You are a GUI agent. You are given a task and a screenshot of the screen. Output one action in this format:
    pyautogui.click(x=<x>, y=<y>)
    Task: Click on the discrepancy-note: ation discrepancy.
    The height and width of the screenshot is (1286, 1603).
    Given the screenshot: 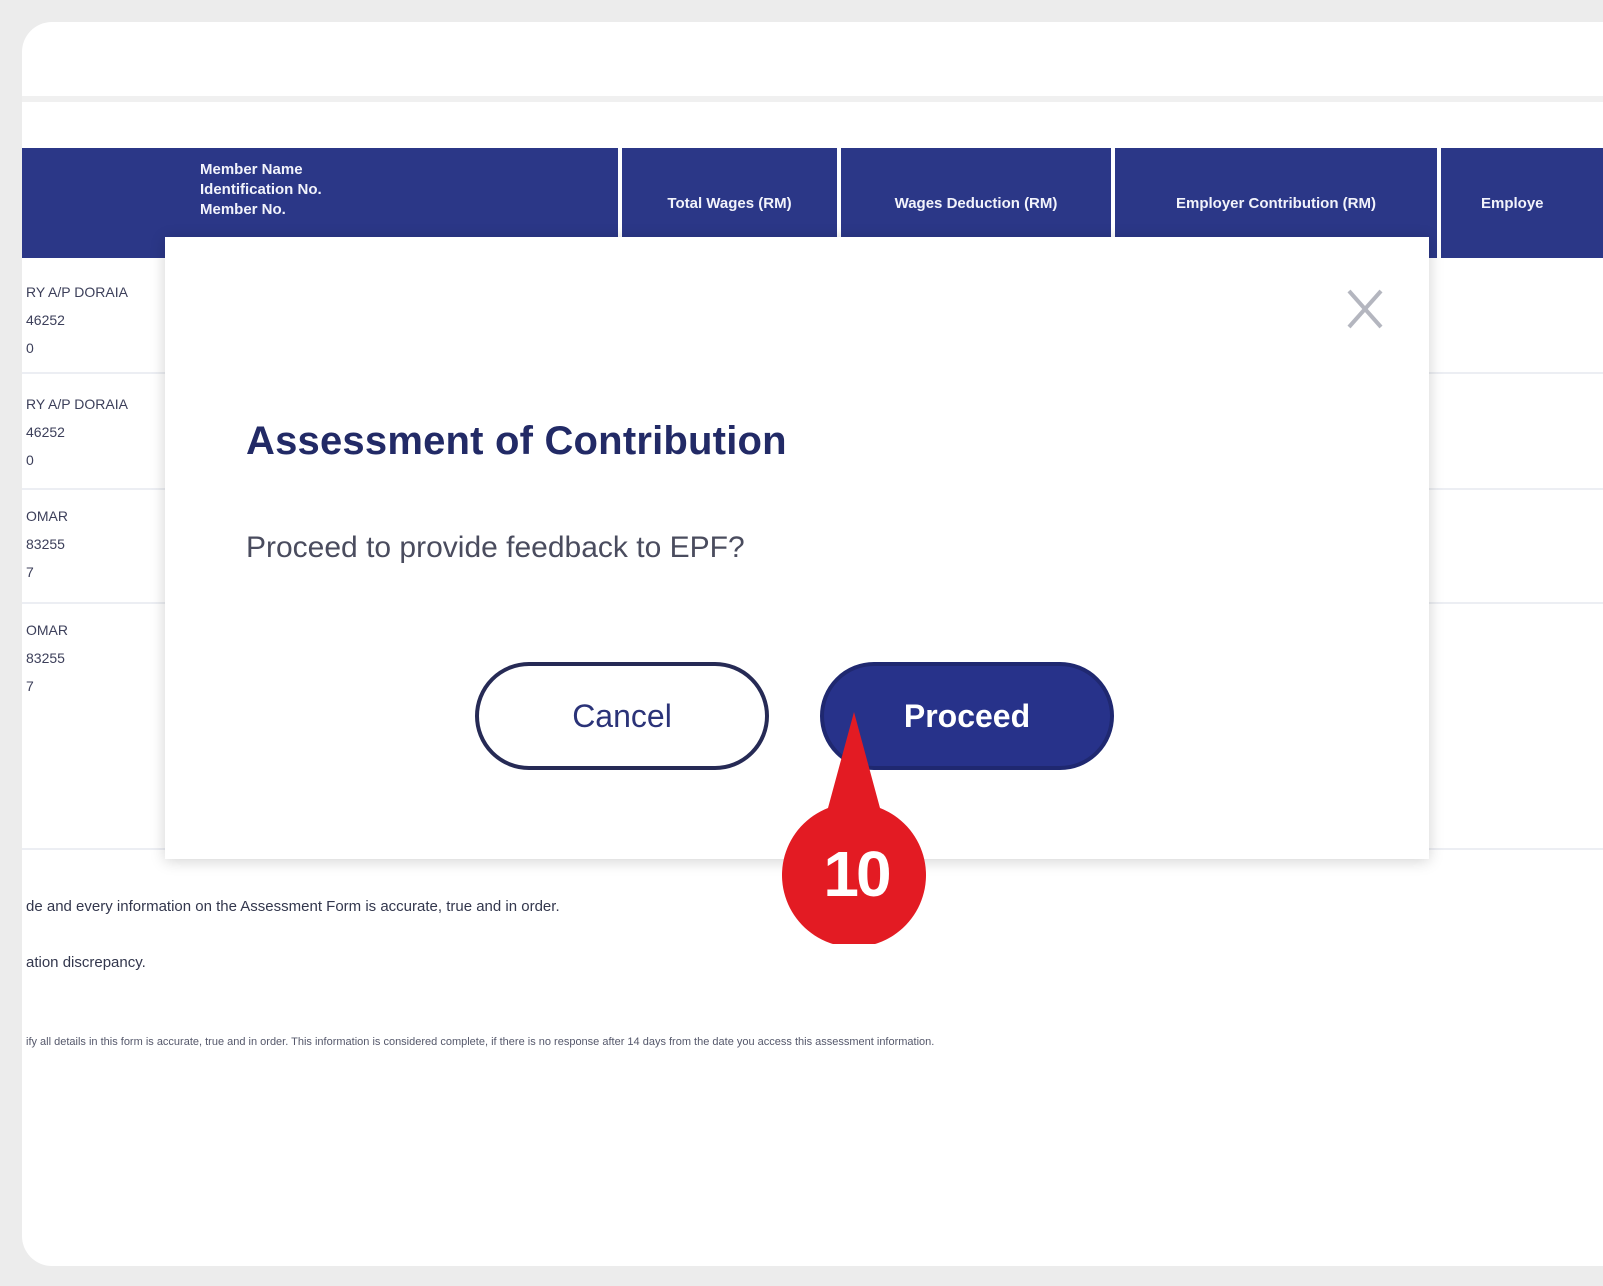 What is the action you would take?
    pyautogui.click(x=86, y=962)
    